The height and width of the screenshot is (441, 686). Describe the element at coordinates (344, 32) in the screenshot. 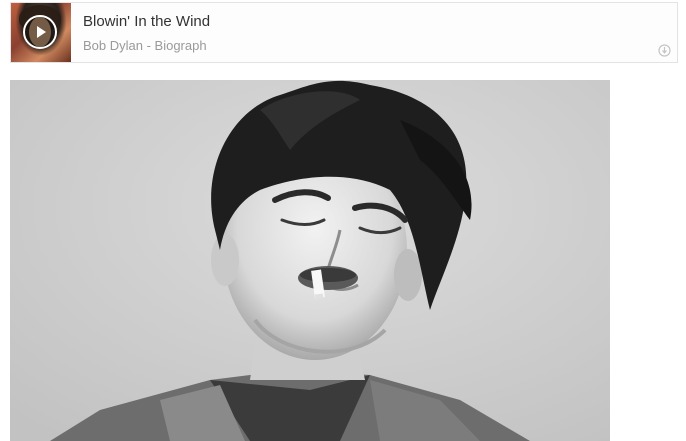

I see `music-player-card: Blowin' In the Wind Bob Dylan - Biograph` at that location.